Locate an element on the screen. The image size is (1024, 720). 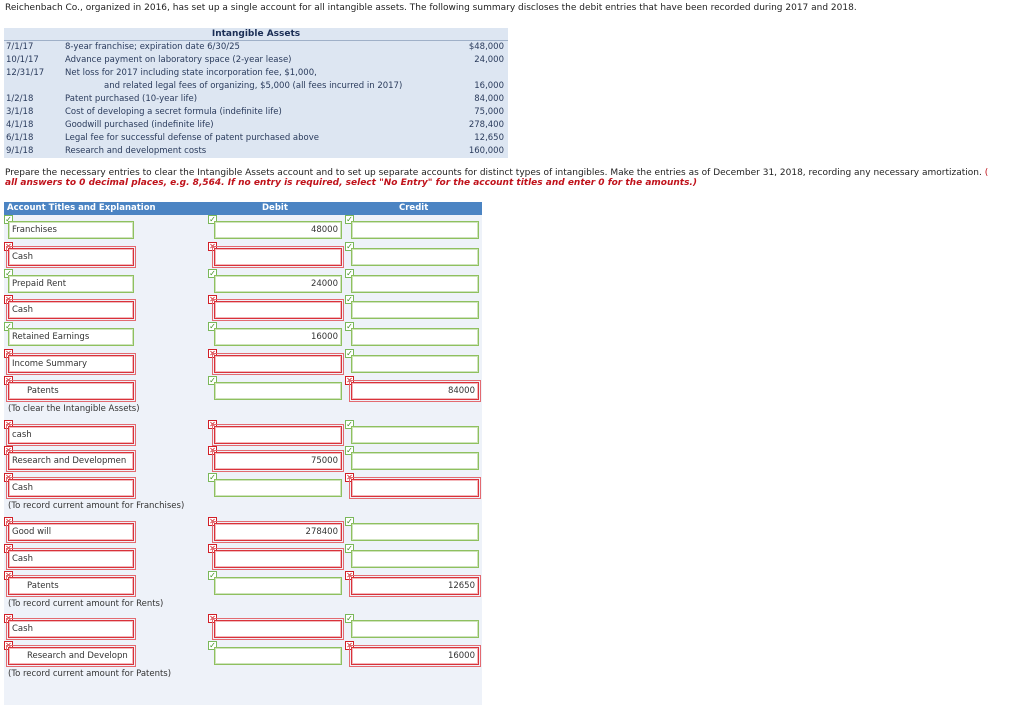
account-title-input: cash is located at coordinates (71, 435).